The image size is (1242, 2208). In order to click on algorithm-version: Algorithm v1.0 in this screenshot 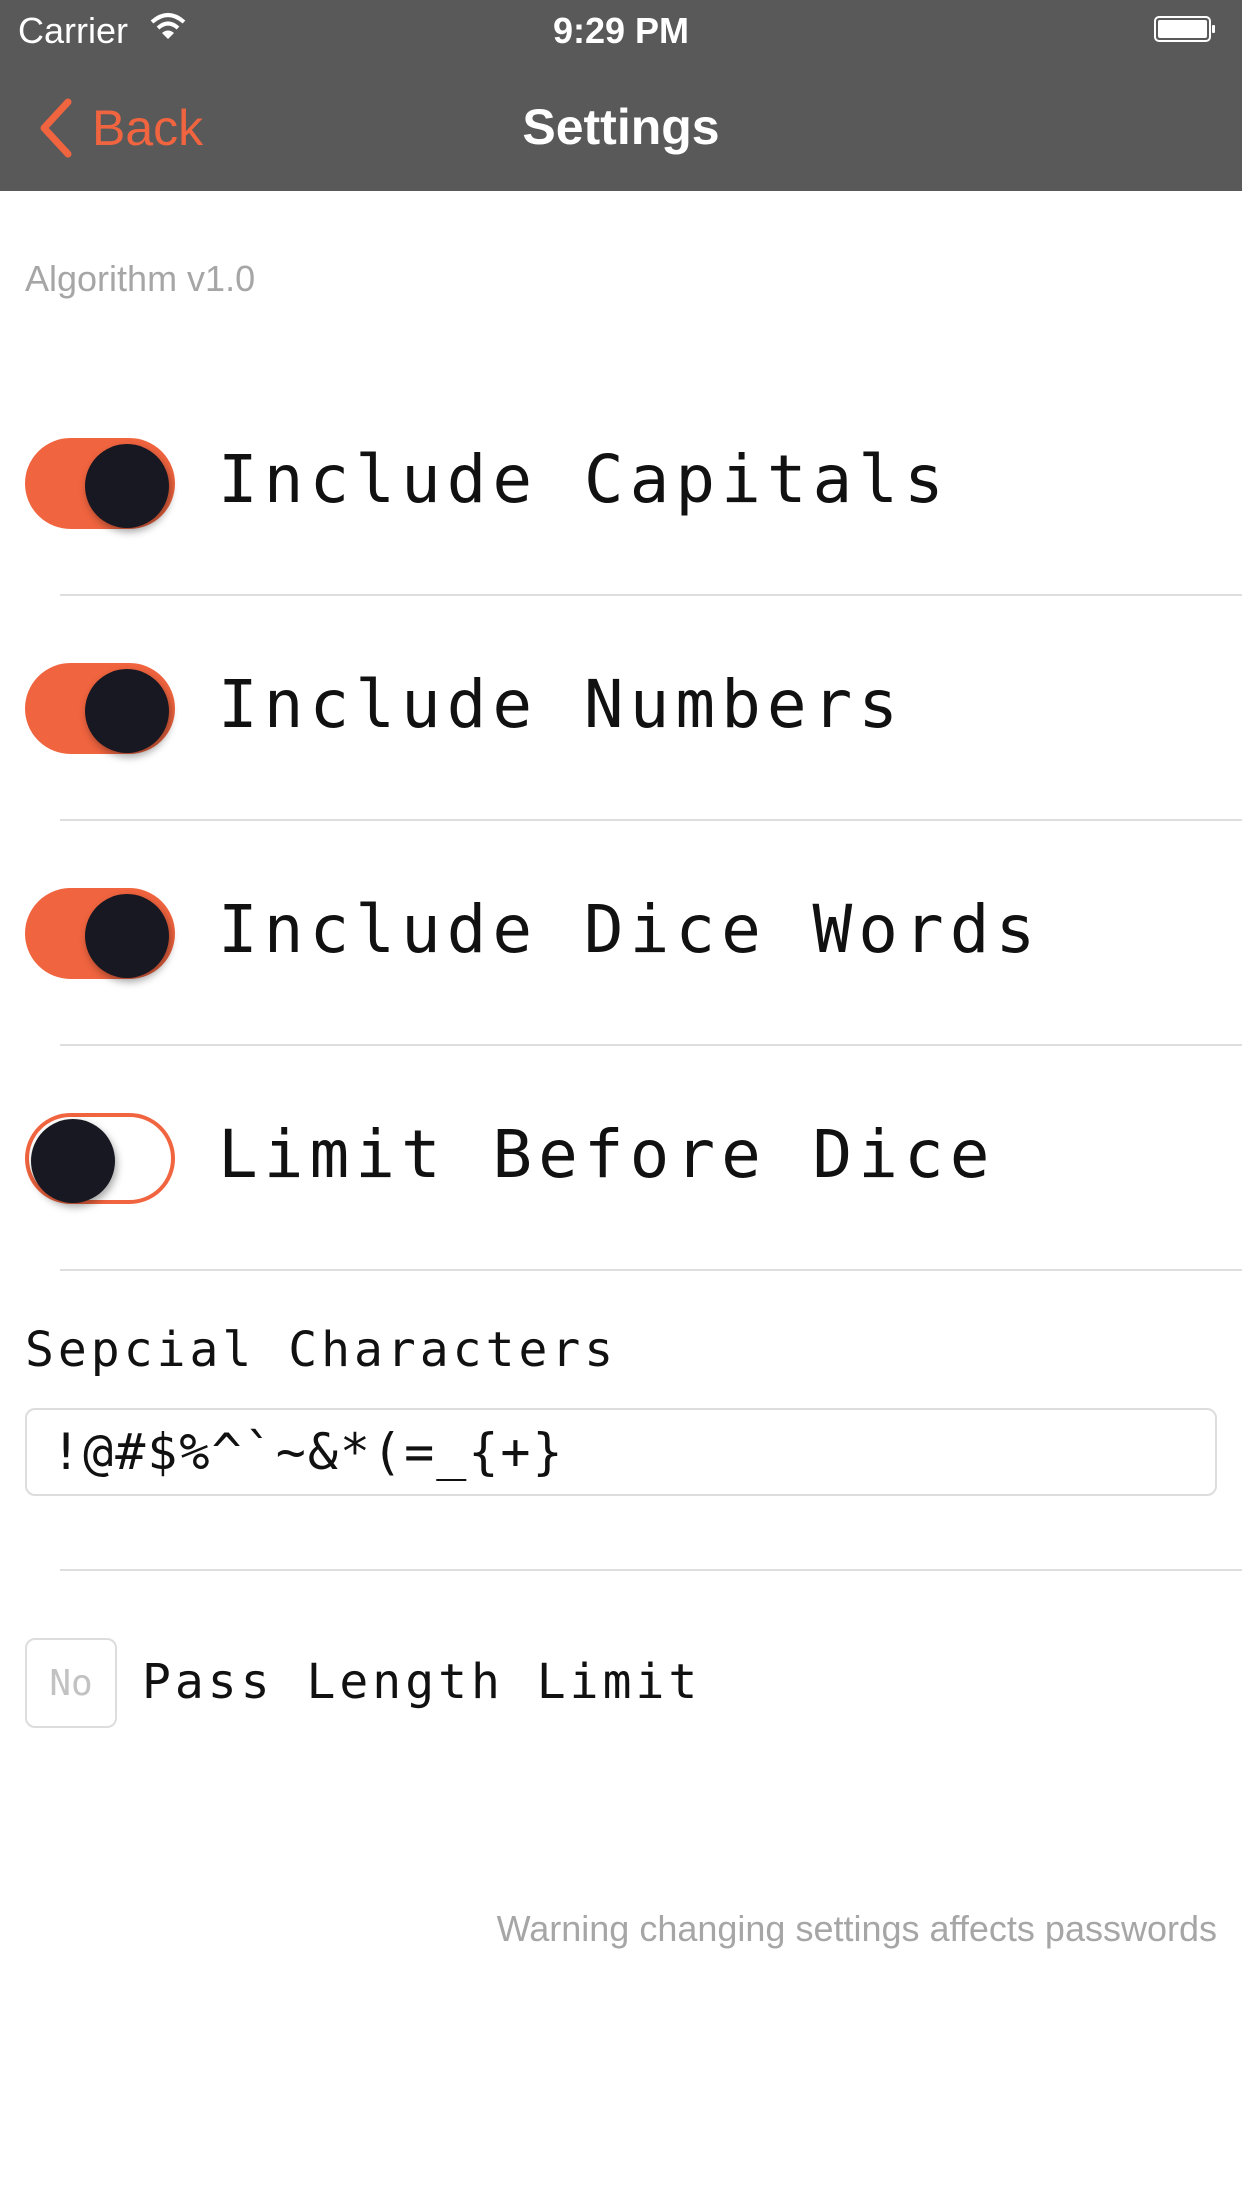, I will do `click(140, 278)`.